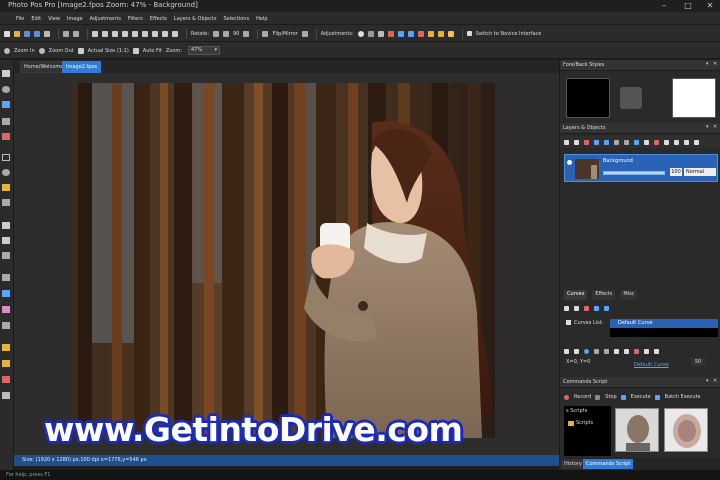  I want to click on curve-smooth-icon, so click(606, 351).